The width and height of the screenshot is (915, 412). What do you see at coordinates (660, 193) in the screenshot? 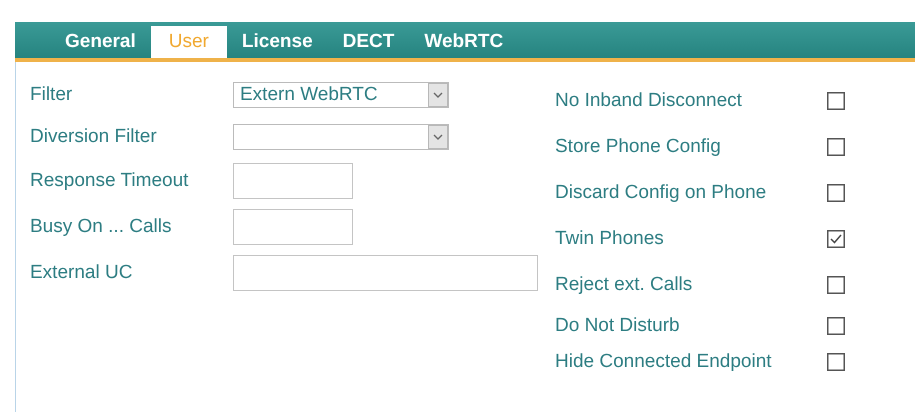
I see `option-label: Discard Config on Phone` at bounding box center [660, 193].